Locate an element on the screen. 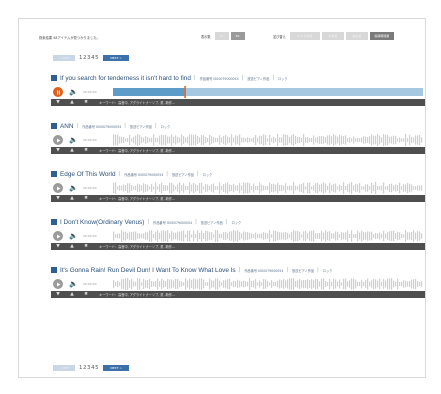  playhead is located at coordinates (185, 92).